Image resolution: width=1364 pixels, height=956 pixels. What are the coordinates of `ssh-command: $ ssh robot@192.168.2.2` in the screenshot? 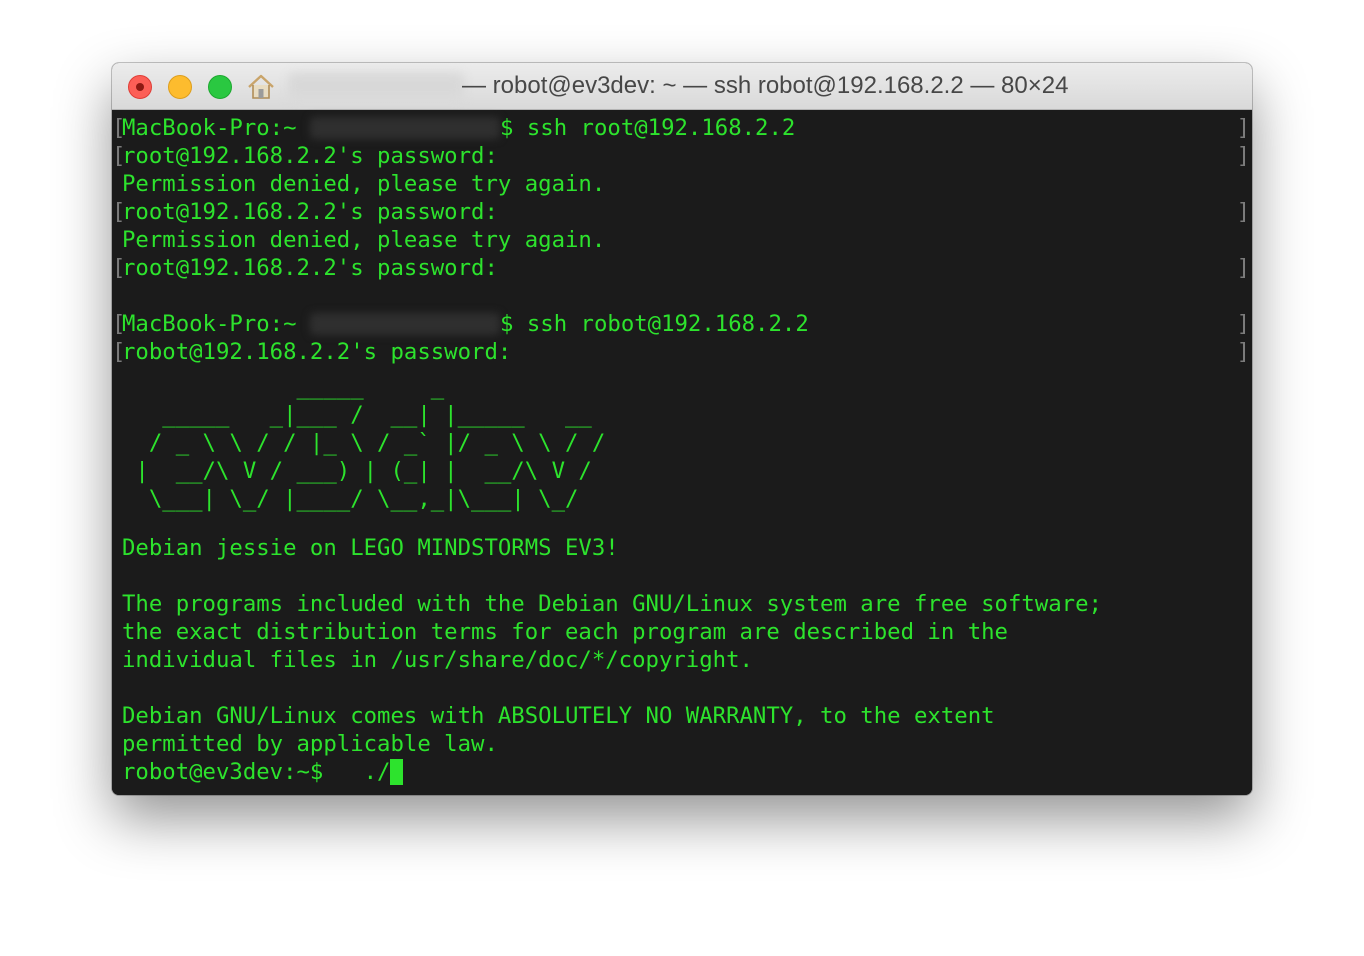 It's located at (654, 324).